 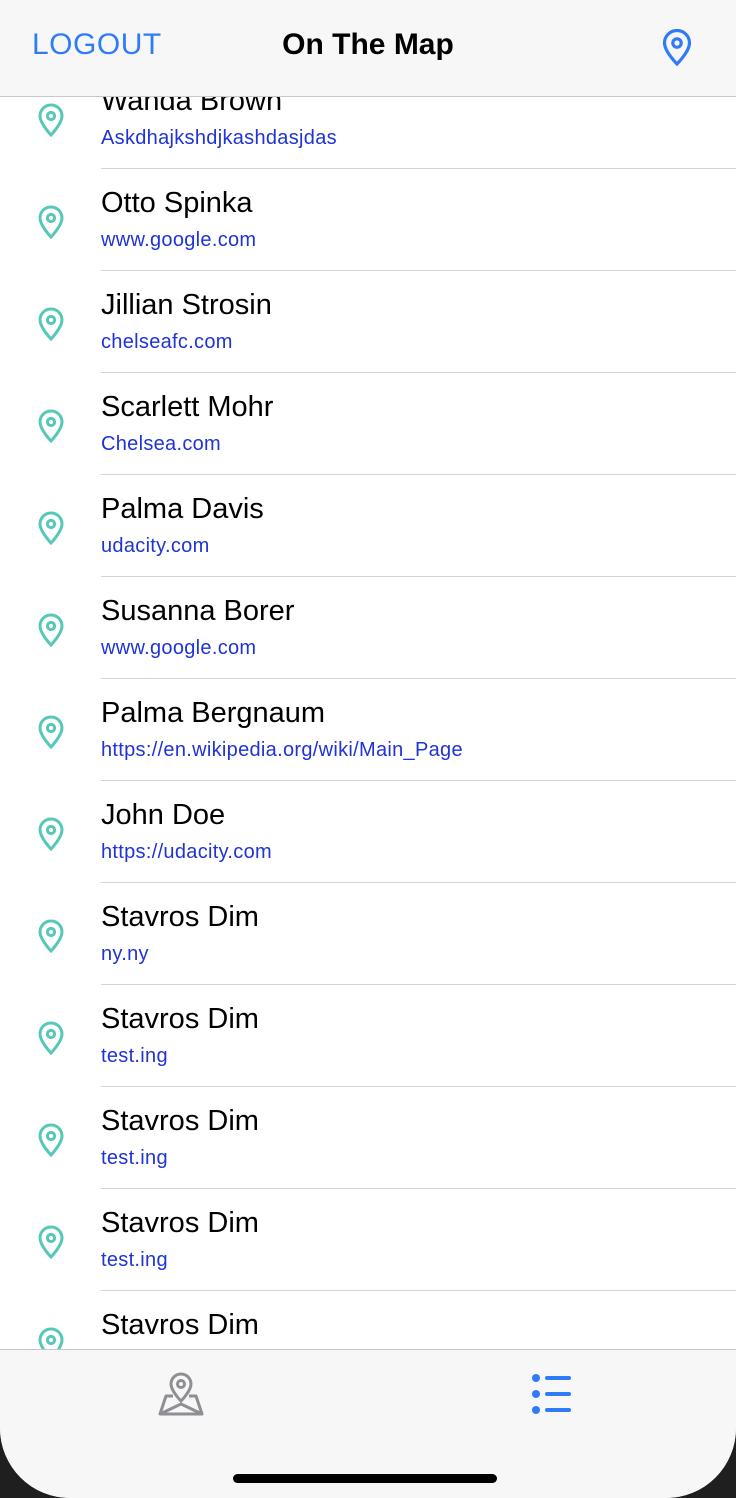 I want to click on navigation-bar: LOGOUT On The Map, so click(x=368, y=48).